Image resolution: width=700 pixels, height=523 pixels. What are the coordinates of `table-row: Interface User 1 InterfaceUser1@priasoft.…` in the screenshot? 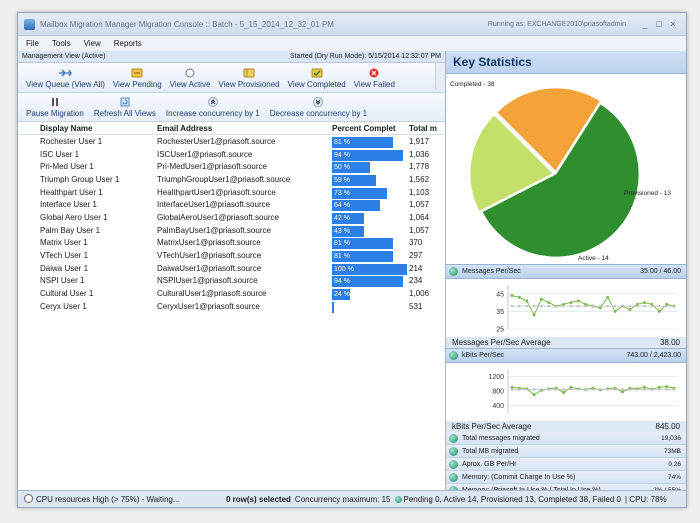 It's located at (231, 205).